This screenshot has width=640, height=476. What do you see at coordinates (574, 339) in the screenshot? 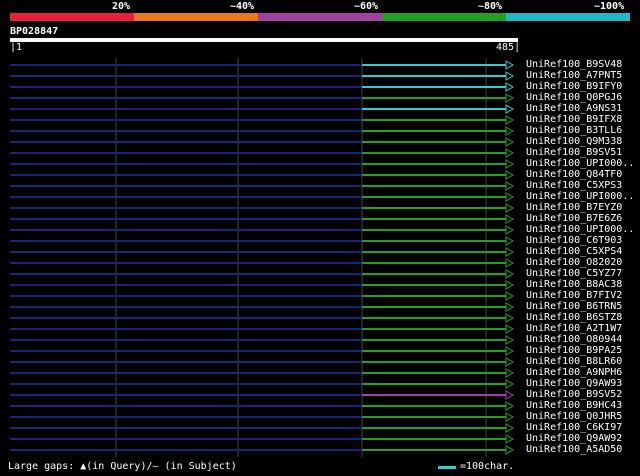
I see `hit-label: UniRef100_O80944` at bounding box center [574, 339].